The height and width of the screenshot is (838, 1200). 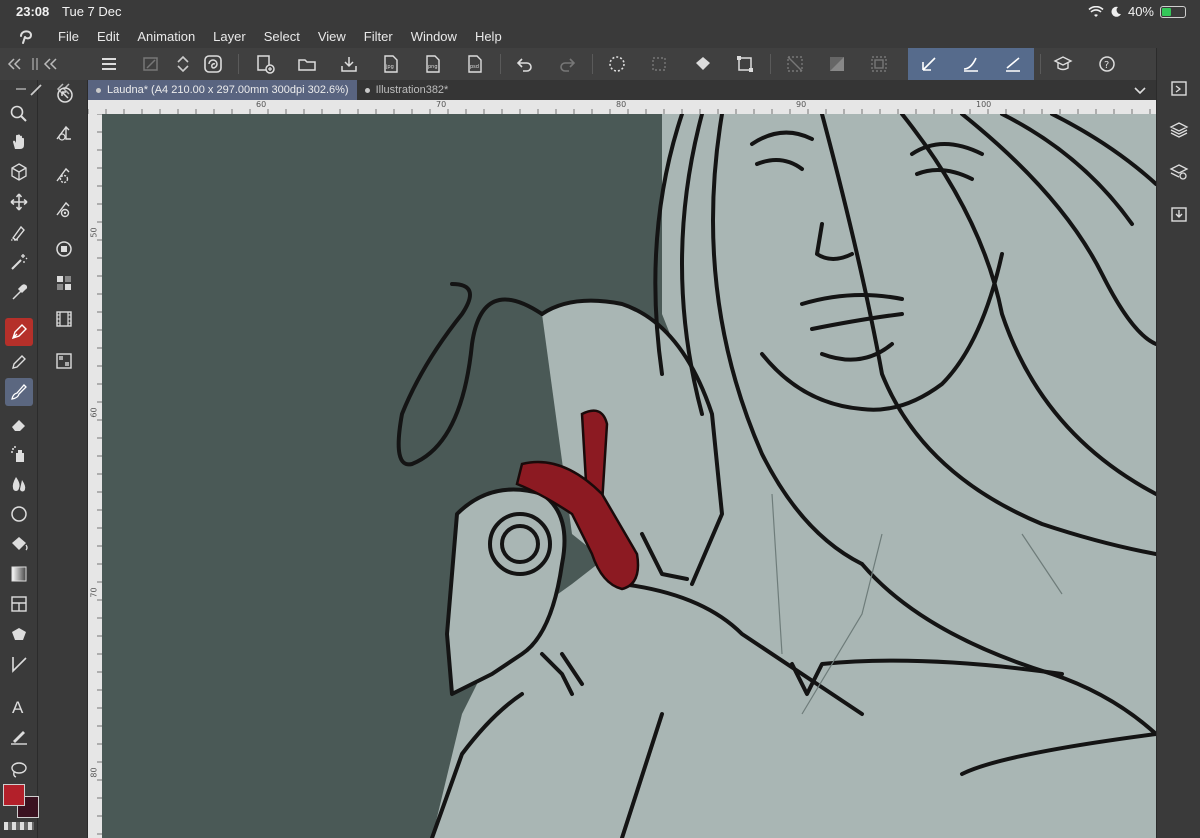 What do you see at coordinates (801, 104) in the screenshot?
I see `ruler-label: 90` at bounding box center [801, 104].